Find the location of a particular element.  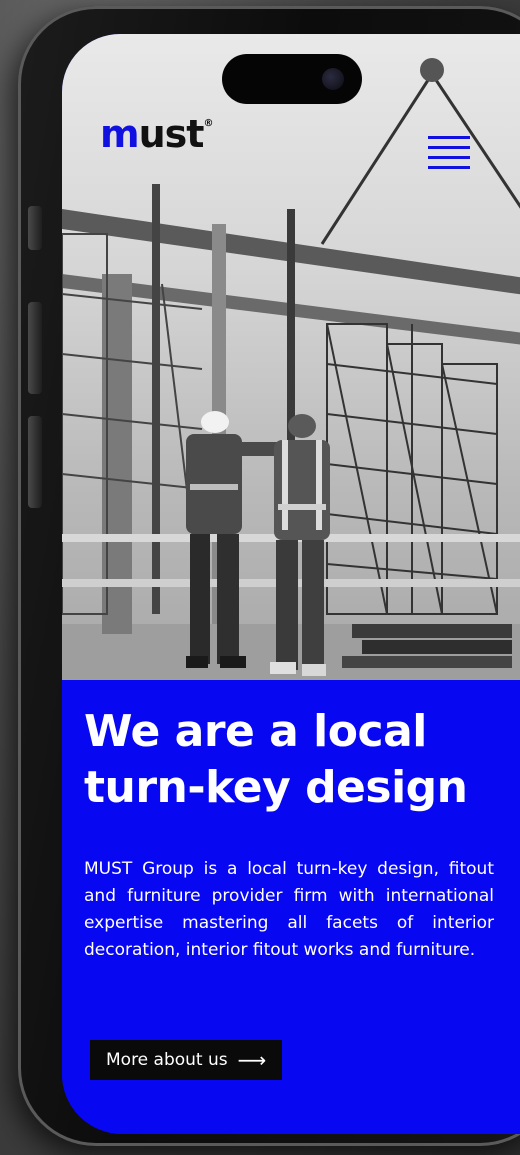

scaffolding is located at coordinates (412, 469).